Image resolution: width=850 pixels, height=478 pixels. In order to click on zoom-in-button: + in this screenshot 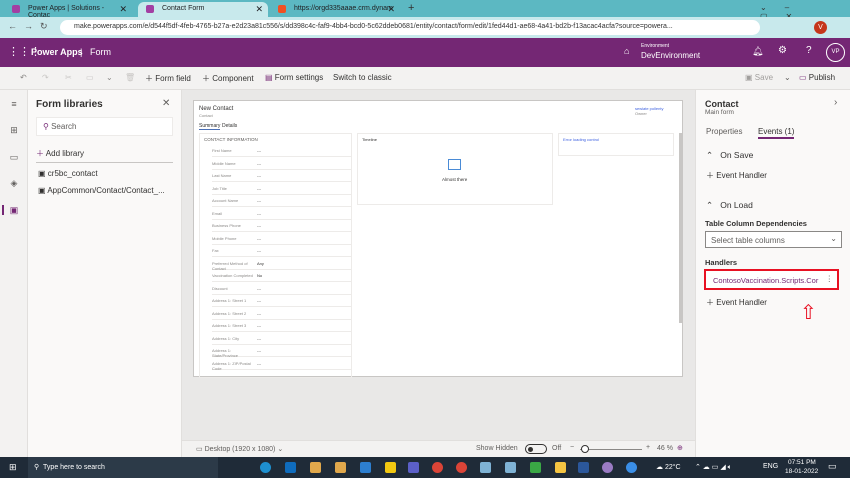, I will do `click(648, 447)`.